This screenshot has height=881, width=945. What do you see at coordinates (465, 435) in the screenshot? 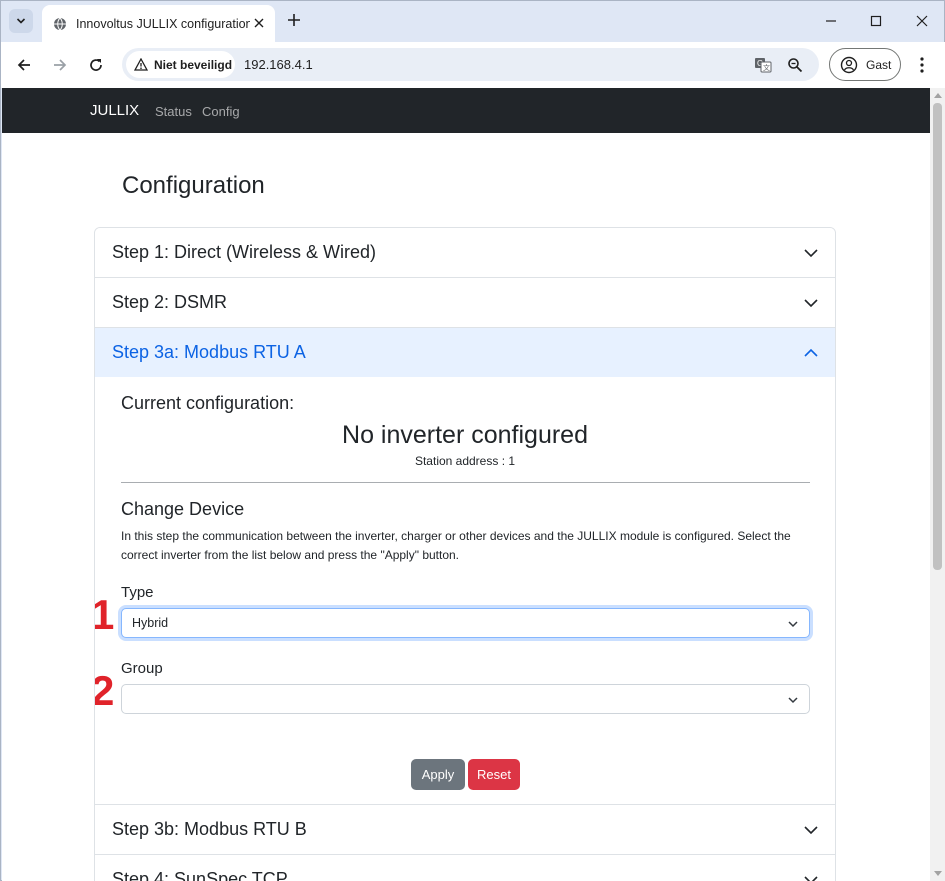
I see `inverter-status: No inverter configured` at bounding box center [465, 435].